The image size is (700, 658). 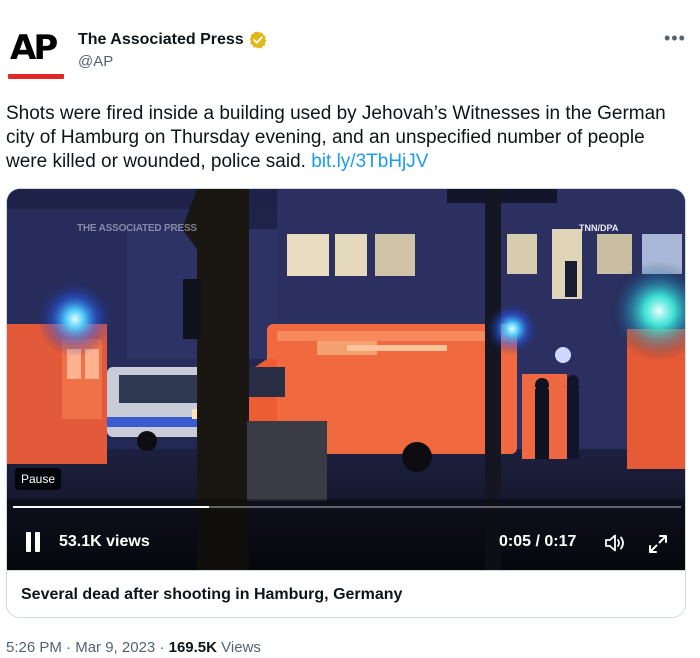 I want to click on tweet-time: 5:26 PM, so click(x=34, y=647).